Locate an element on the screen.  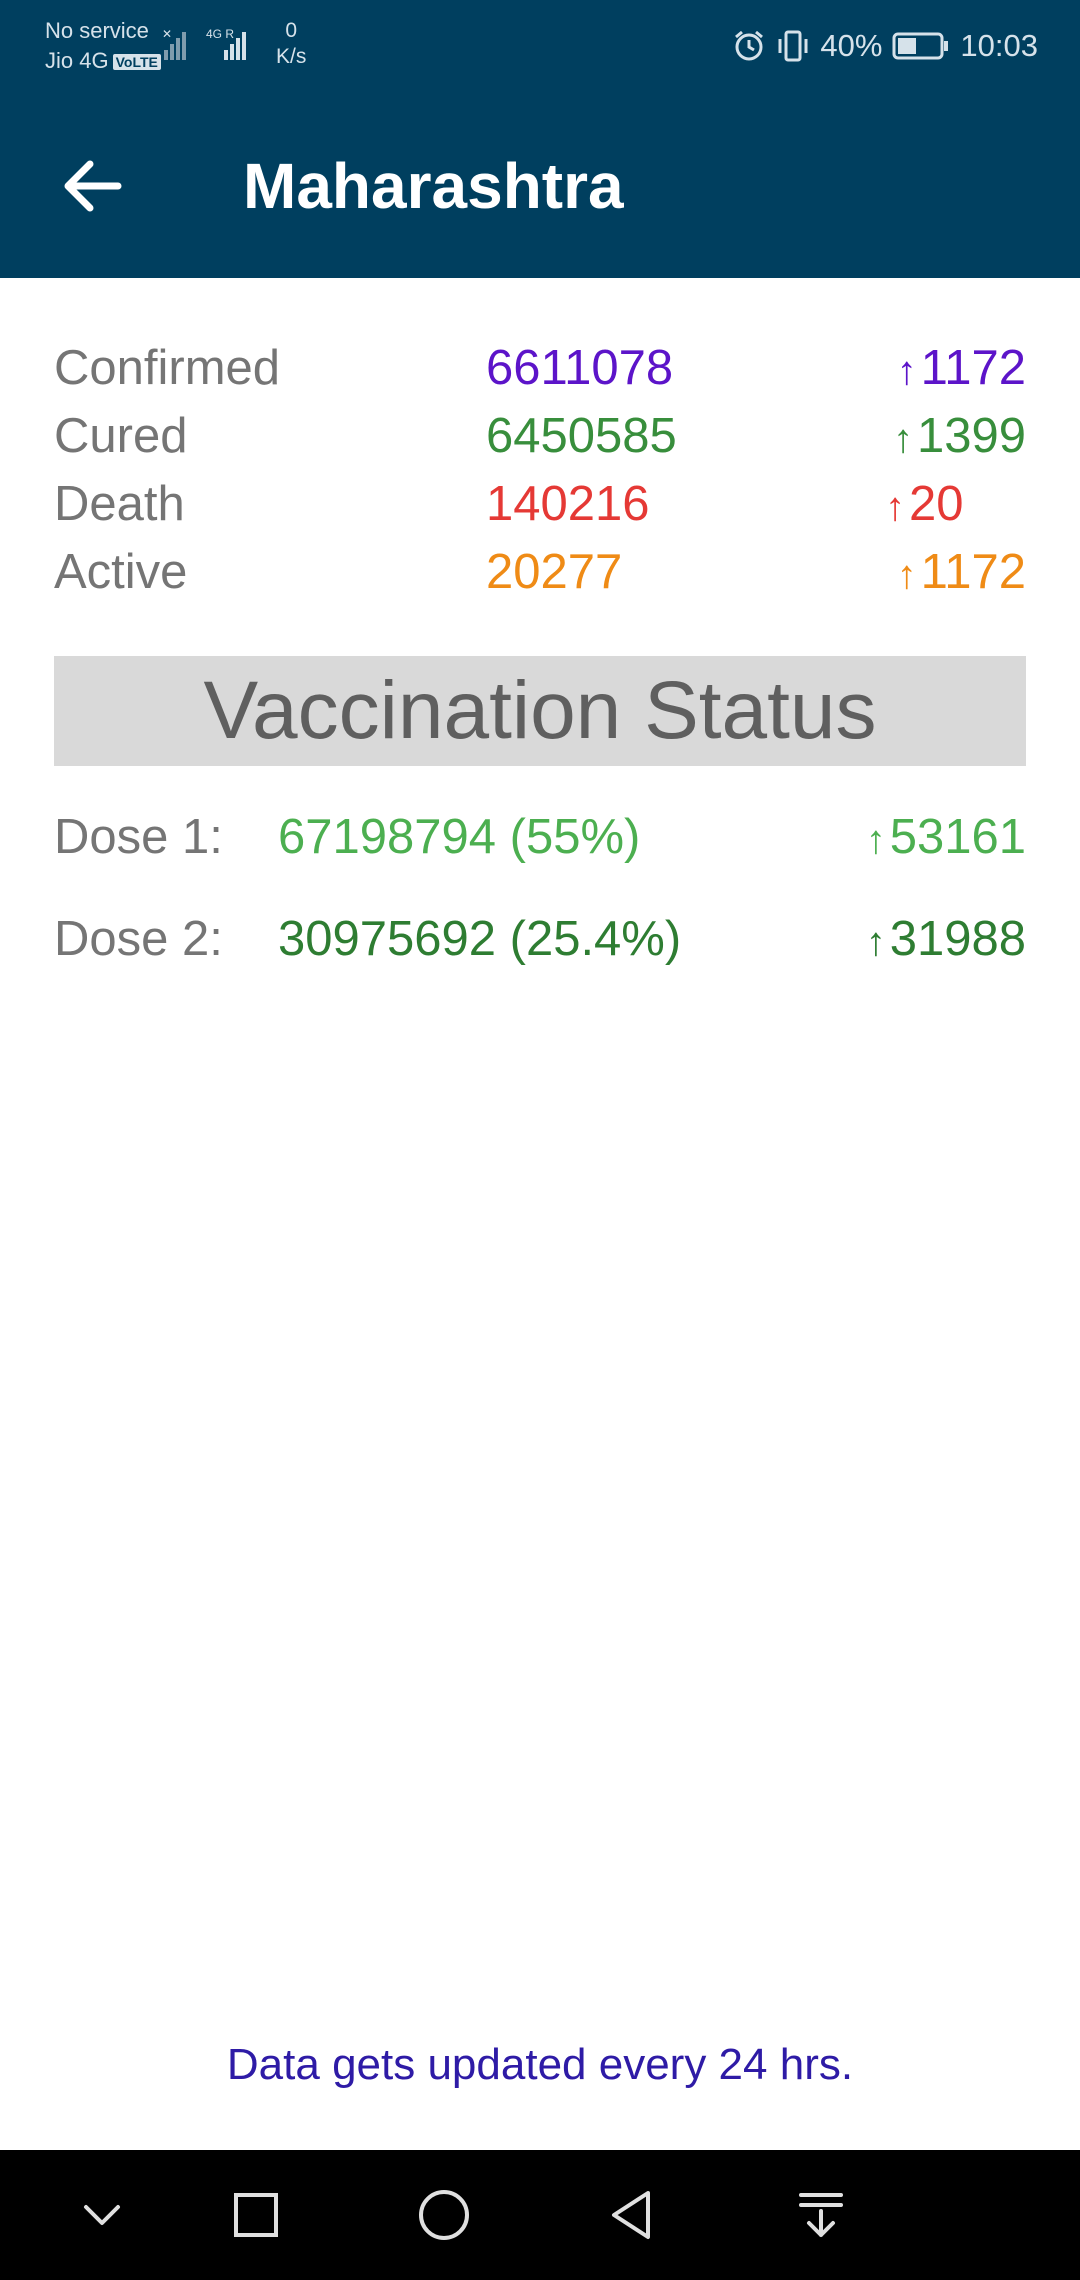
dose-delta-value: 53161 is located at coordinates (957, 837).